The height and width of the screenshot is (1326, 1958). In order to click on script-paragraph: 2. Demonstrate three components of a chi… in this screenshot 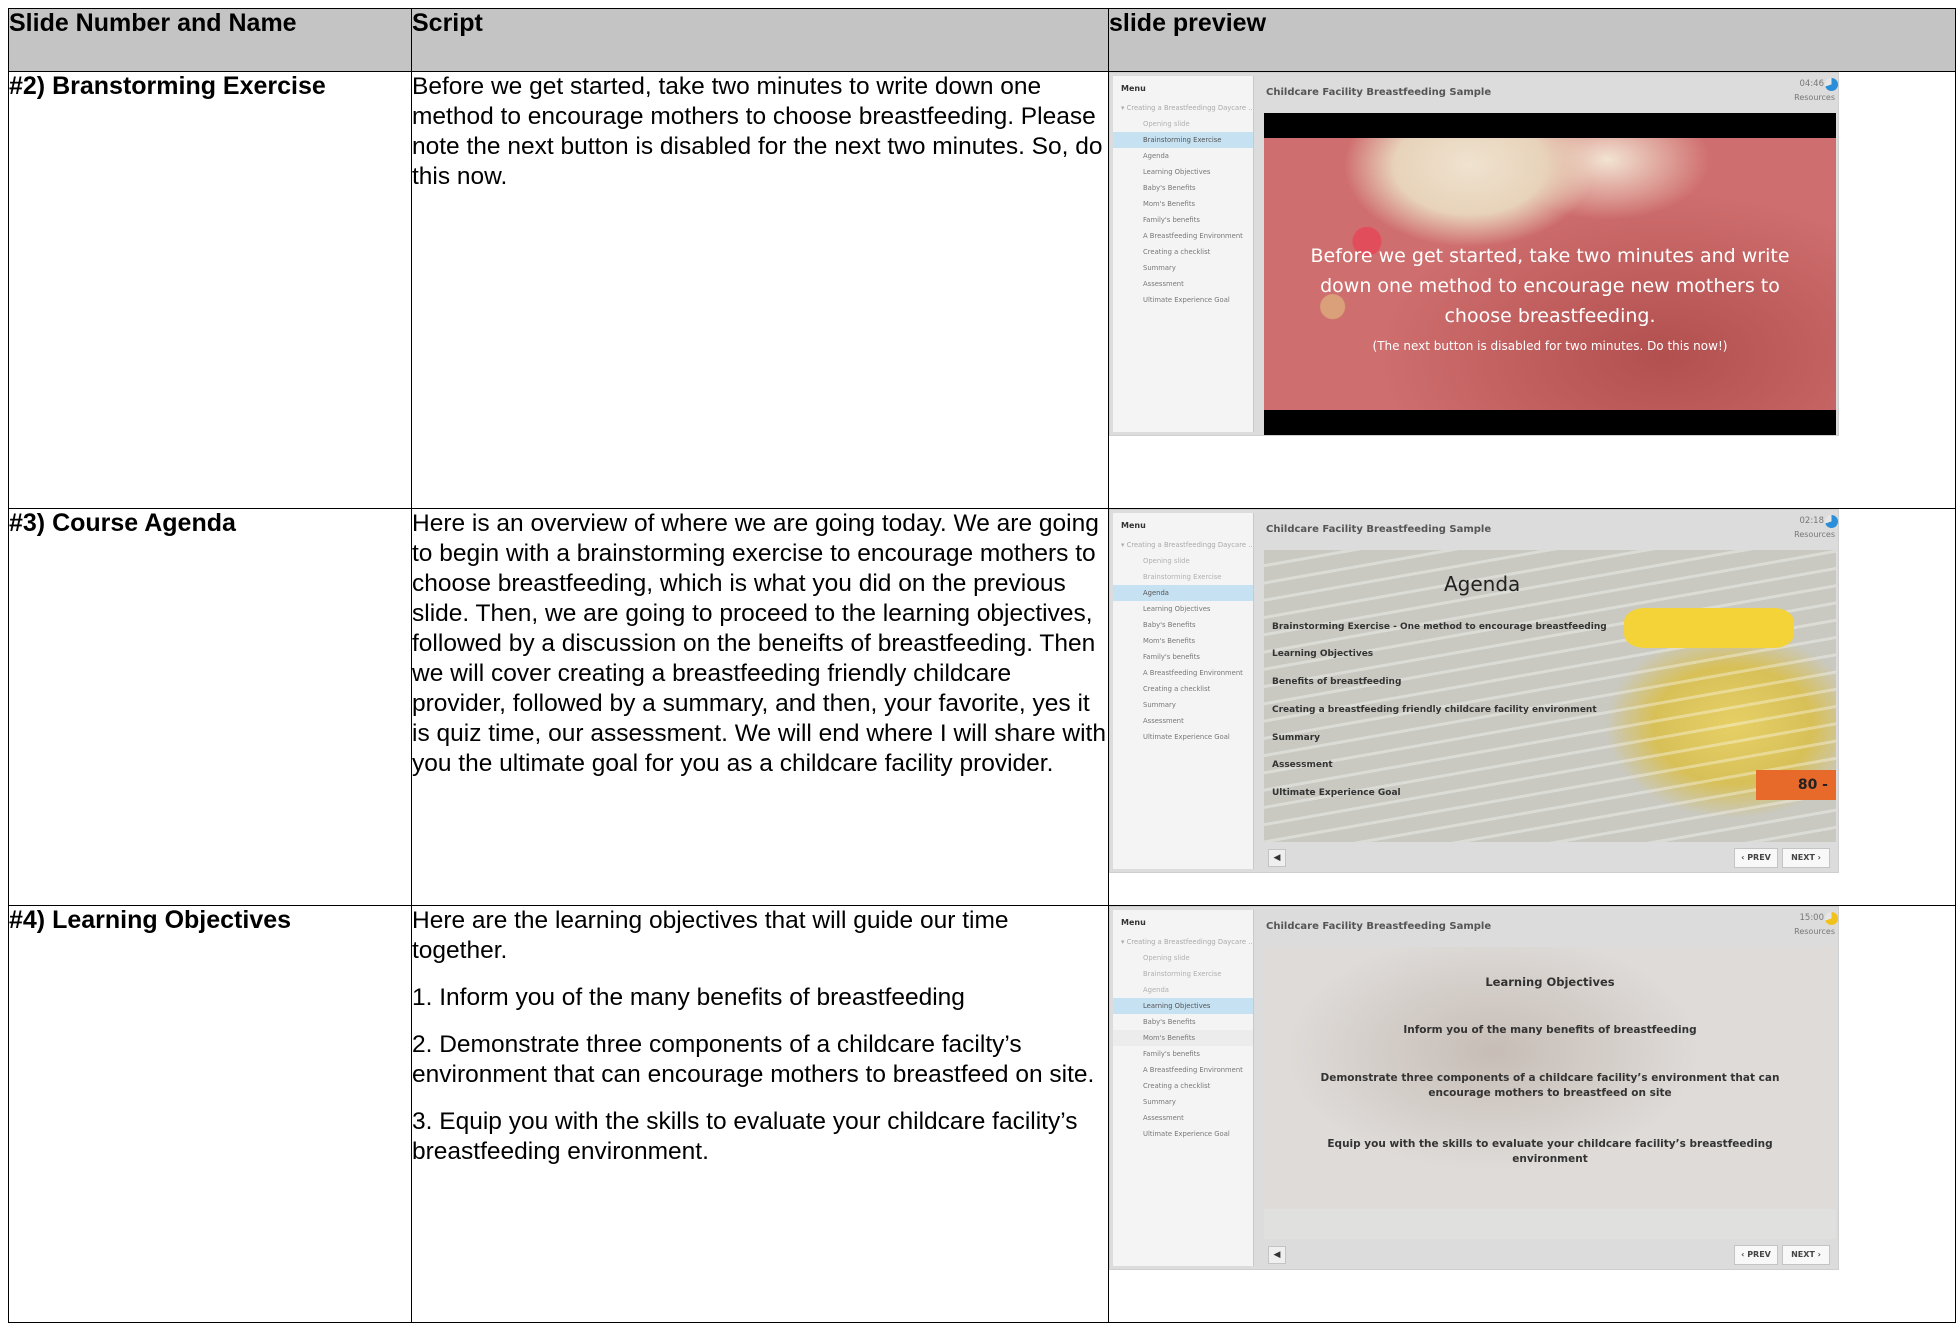, I will do `click(753, 1059)`.